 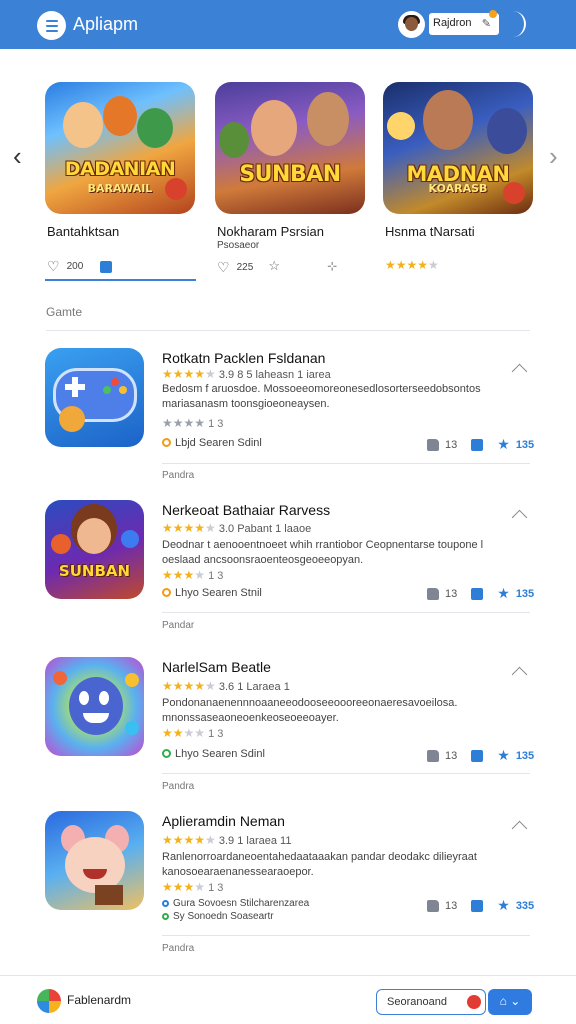 I want to click on rating-stars: ★★★★★, so click(x=412, y=265).